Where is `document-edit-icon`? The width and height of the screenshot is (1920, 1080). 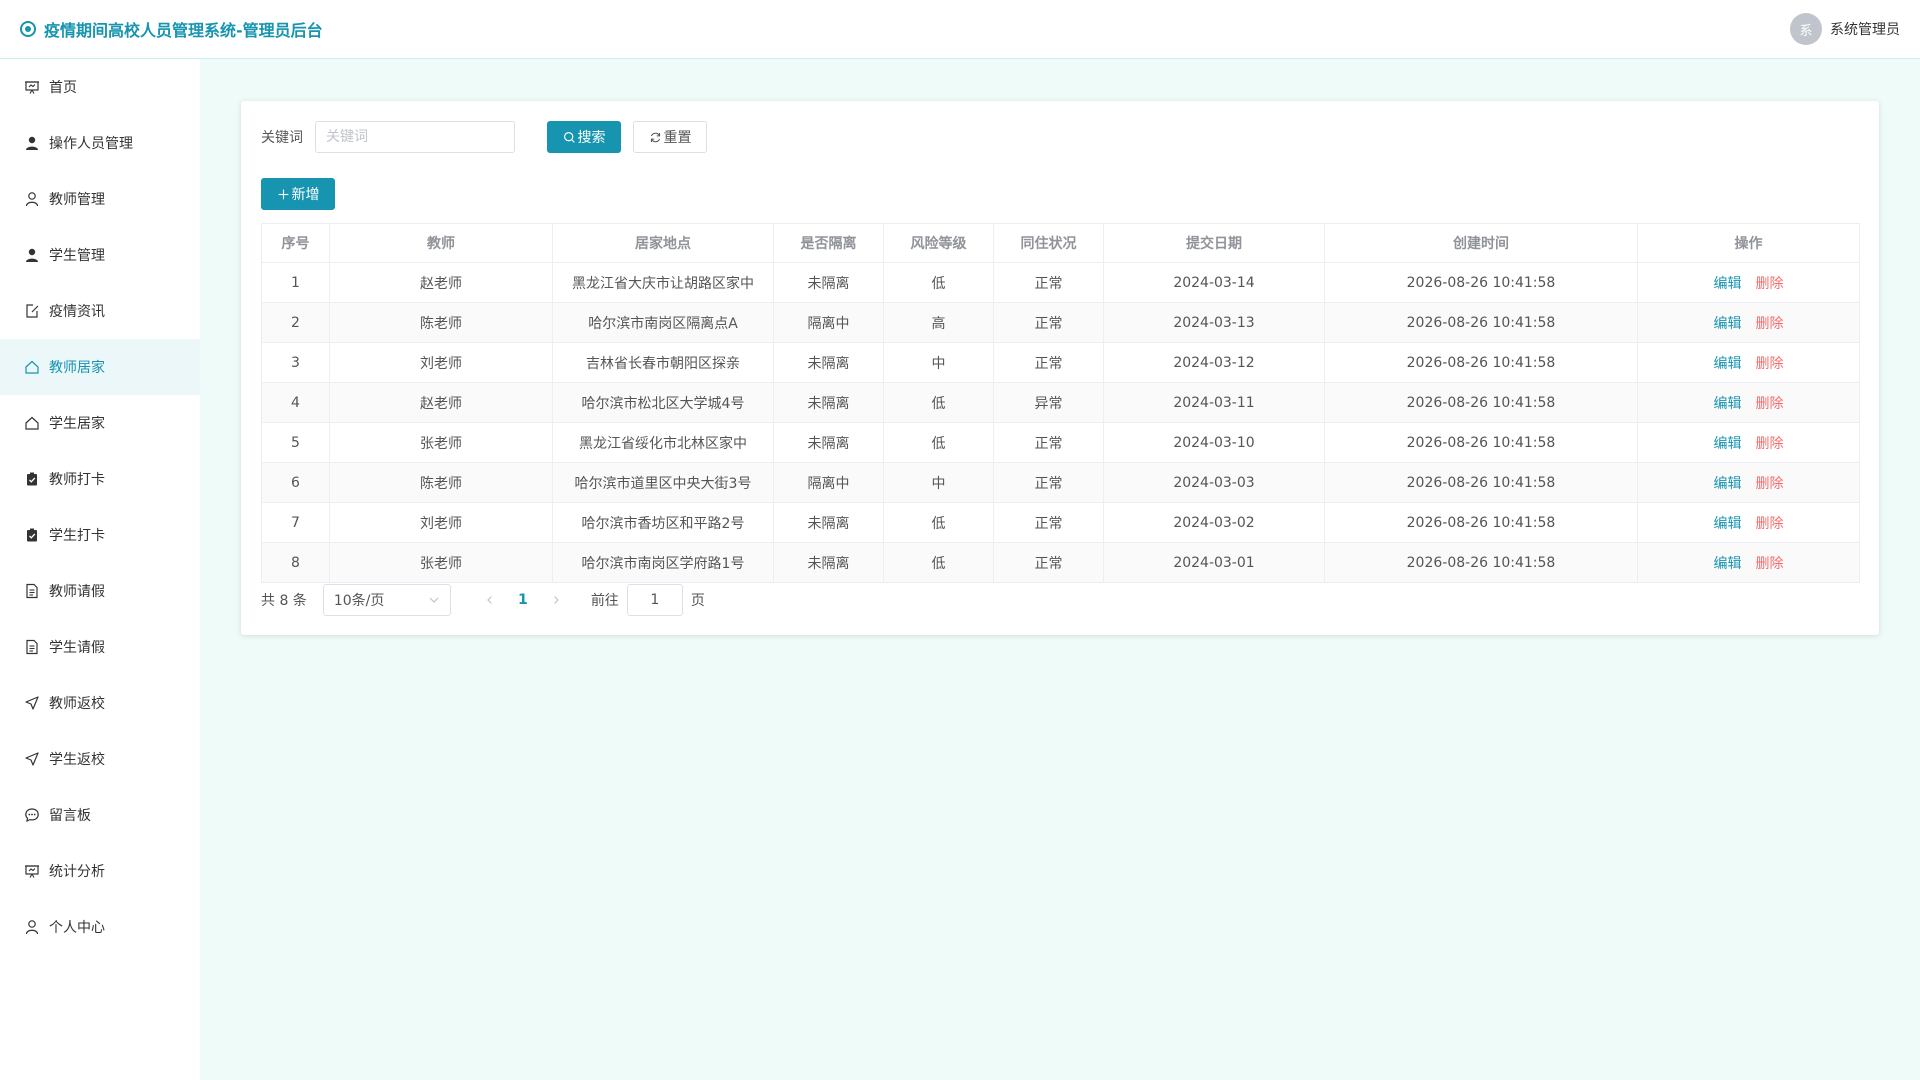 document-edit-icon is located at coordinates (32, 311).